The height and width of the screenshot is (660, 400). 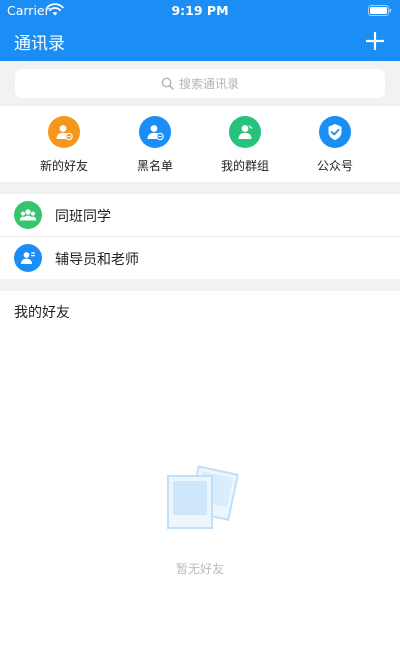 I want to click on add-button, so click(x=375, y=41).